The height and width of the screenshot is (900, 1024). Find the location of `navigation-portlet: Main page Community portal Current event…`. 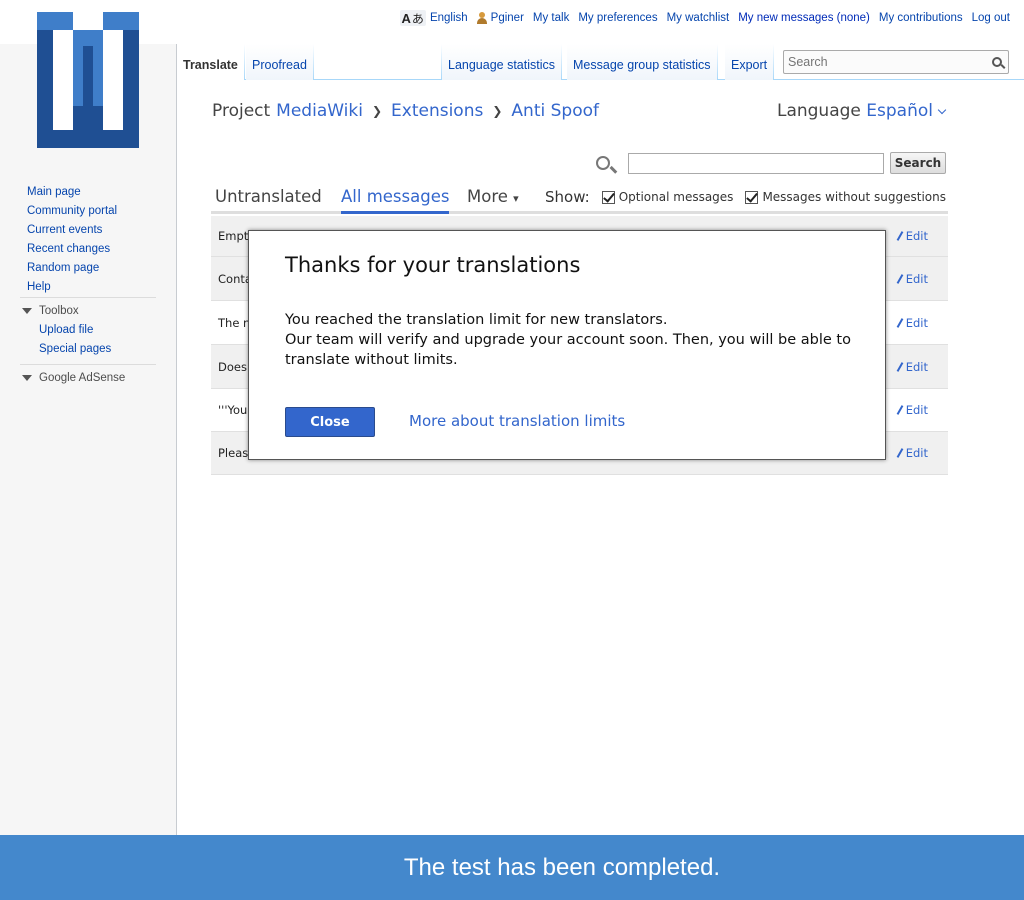

navigation-portlet: Main page Community portal Current event… is located at coordinates (92, 240).